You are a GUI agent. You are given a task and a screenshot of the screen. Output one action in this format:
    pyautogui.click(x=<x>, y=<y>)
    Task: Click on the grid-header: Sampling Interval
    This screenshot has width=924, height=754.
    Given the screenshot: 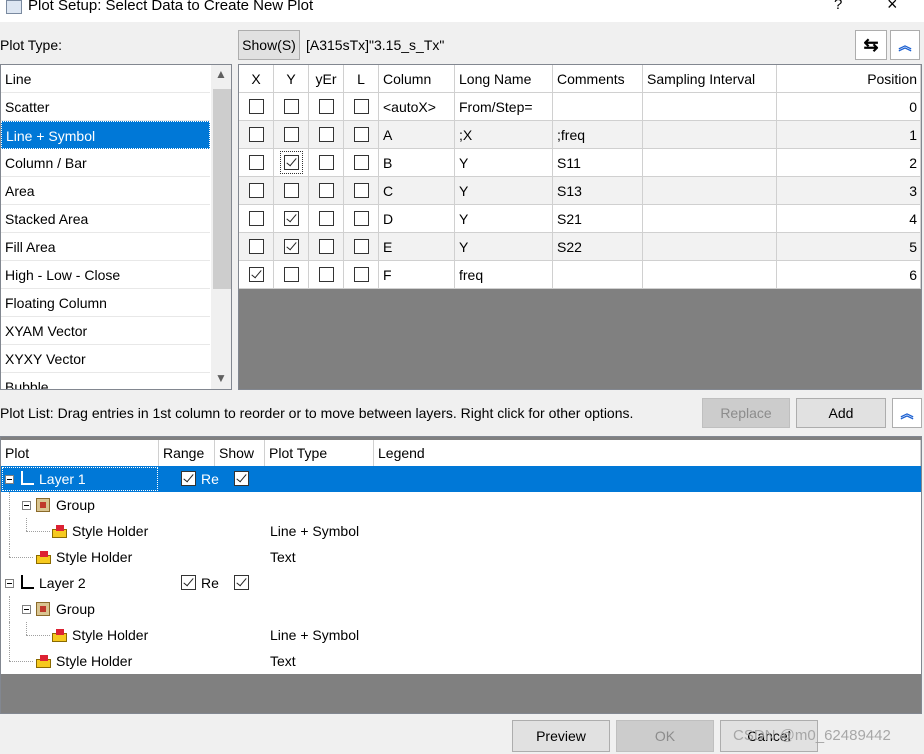 What is the action you would take?
    pyautogui.click(x=710, y=79)
    